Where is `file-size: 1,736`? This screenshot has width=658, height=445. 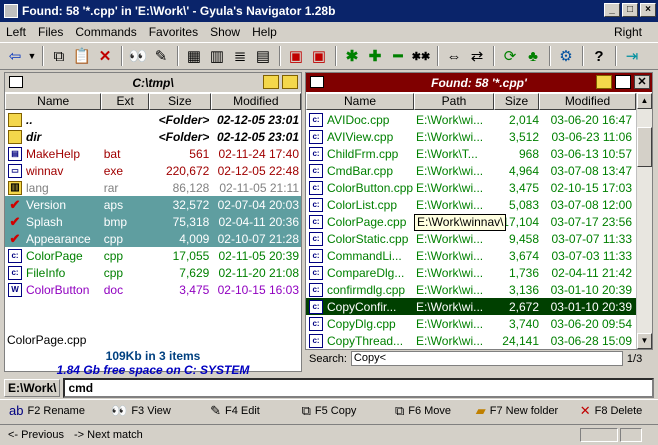
file-size: 1,736 is located at coordinates (523, 272).